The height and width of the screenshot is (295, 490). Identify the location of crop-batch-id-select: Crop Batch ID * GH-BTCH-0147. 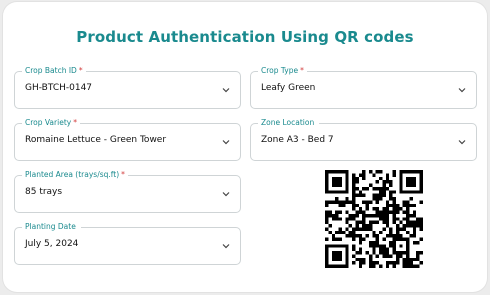
(127, 87).